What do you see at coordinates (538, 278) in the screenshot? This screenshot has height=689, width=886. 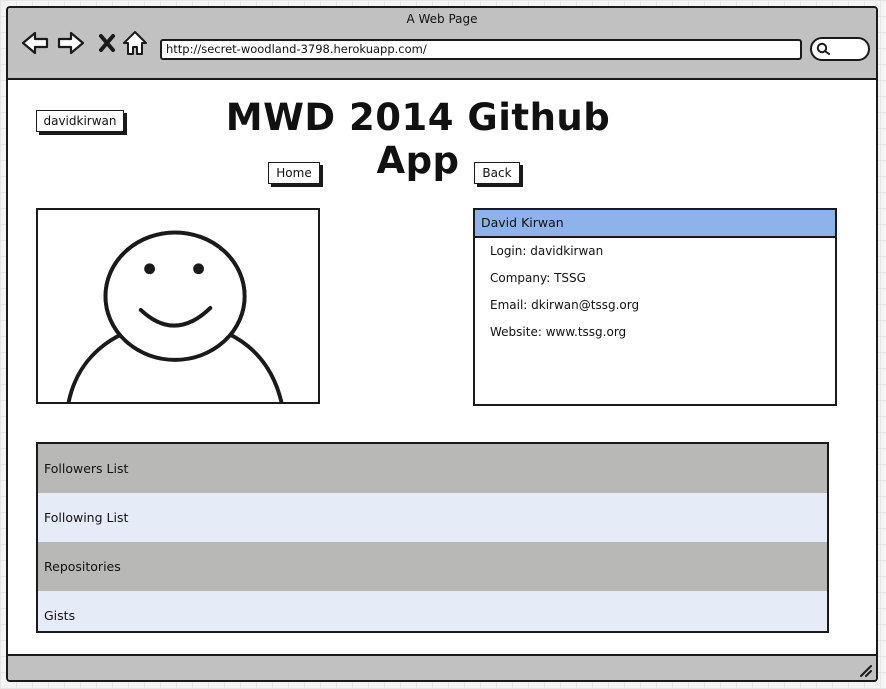 I see `profile-company: Company: TSSG` at bounding box center [538, 278].